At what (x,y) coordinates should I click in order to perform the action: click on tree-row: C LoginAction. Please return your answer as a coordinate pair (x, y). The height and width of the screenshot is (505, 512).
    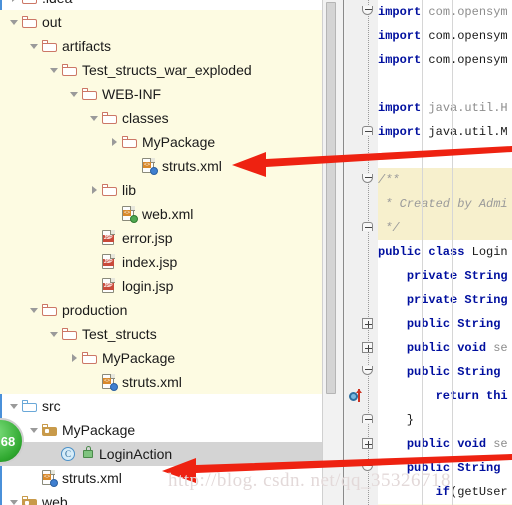
    Looking at the image, I should click on (161, 454).